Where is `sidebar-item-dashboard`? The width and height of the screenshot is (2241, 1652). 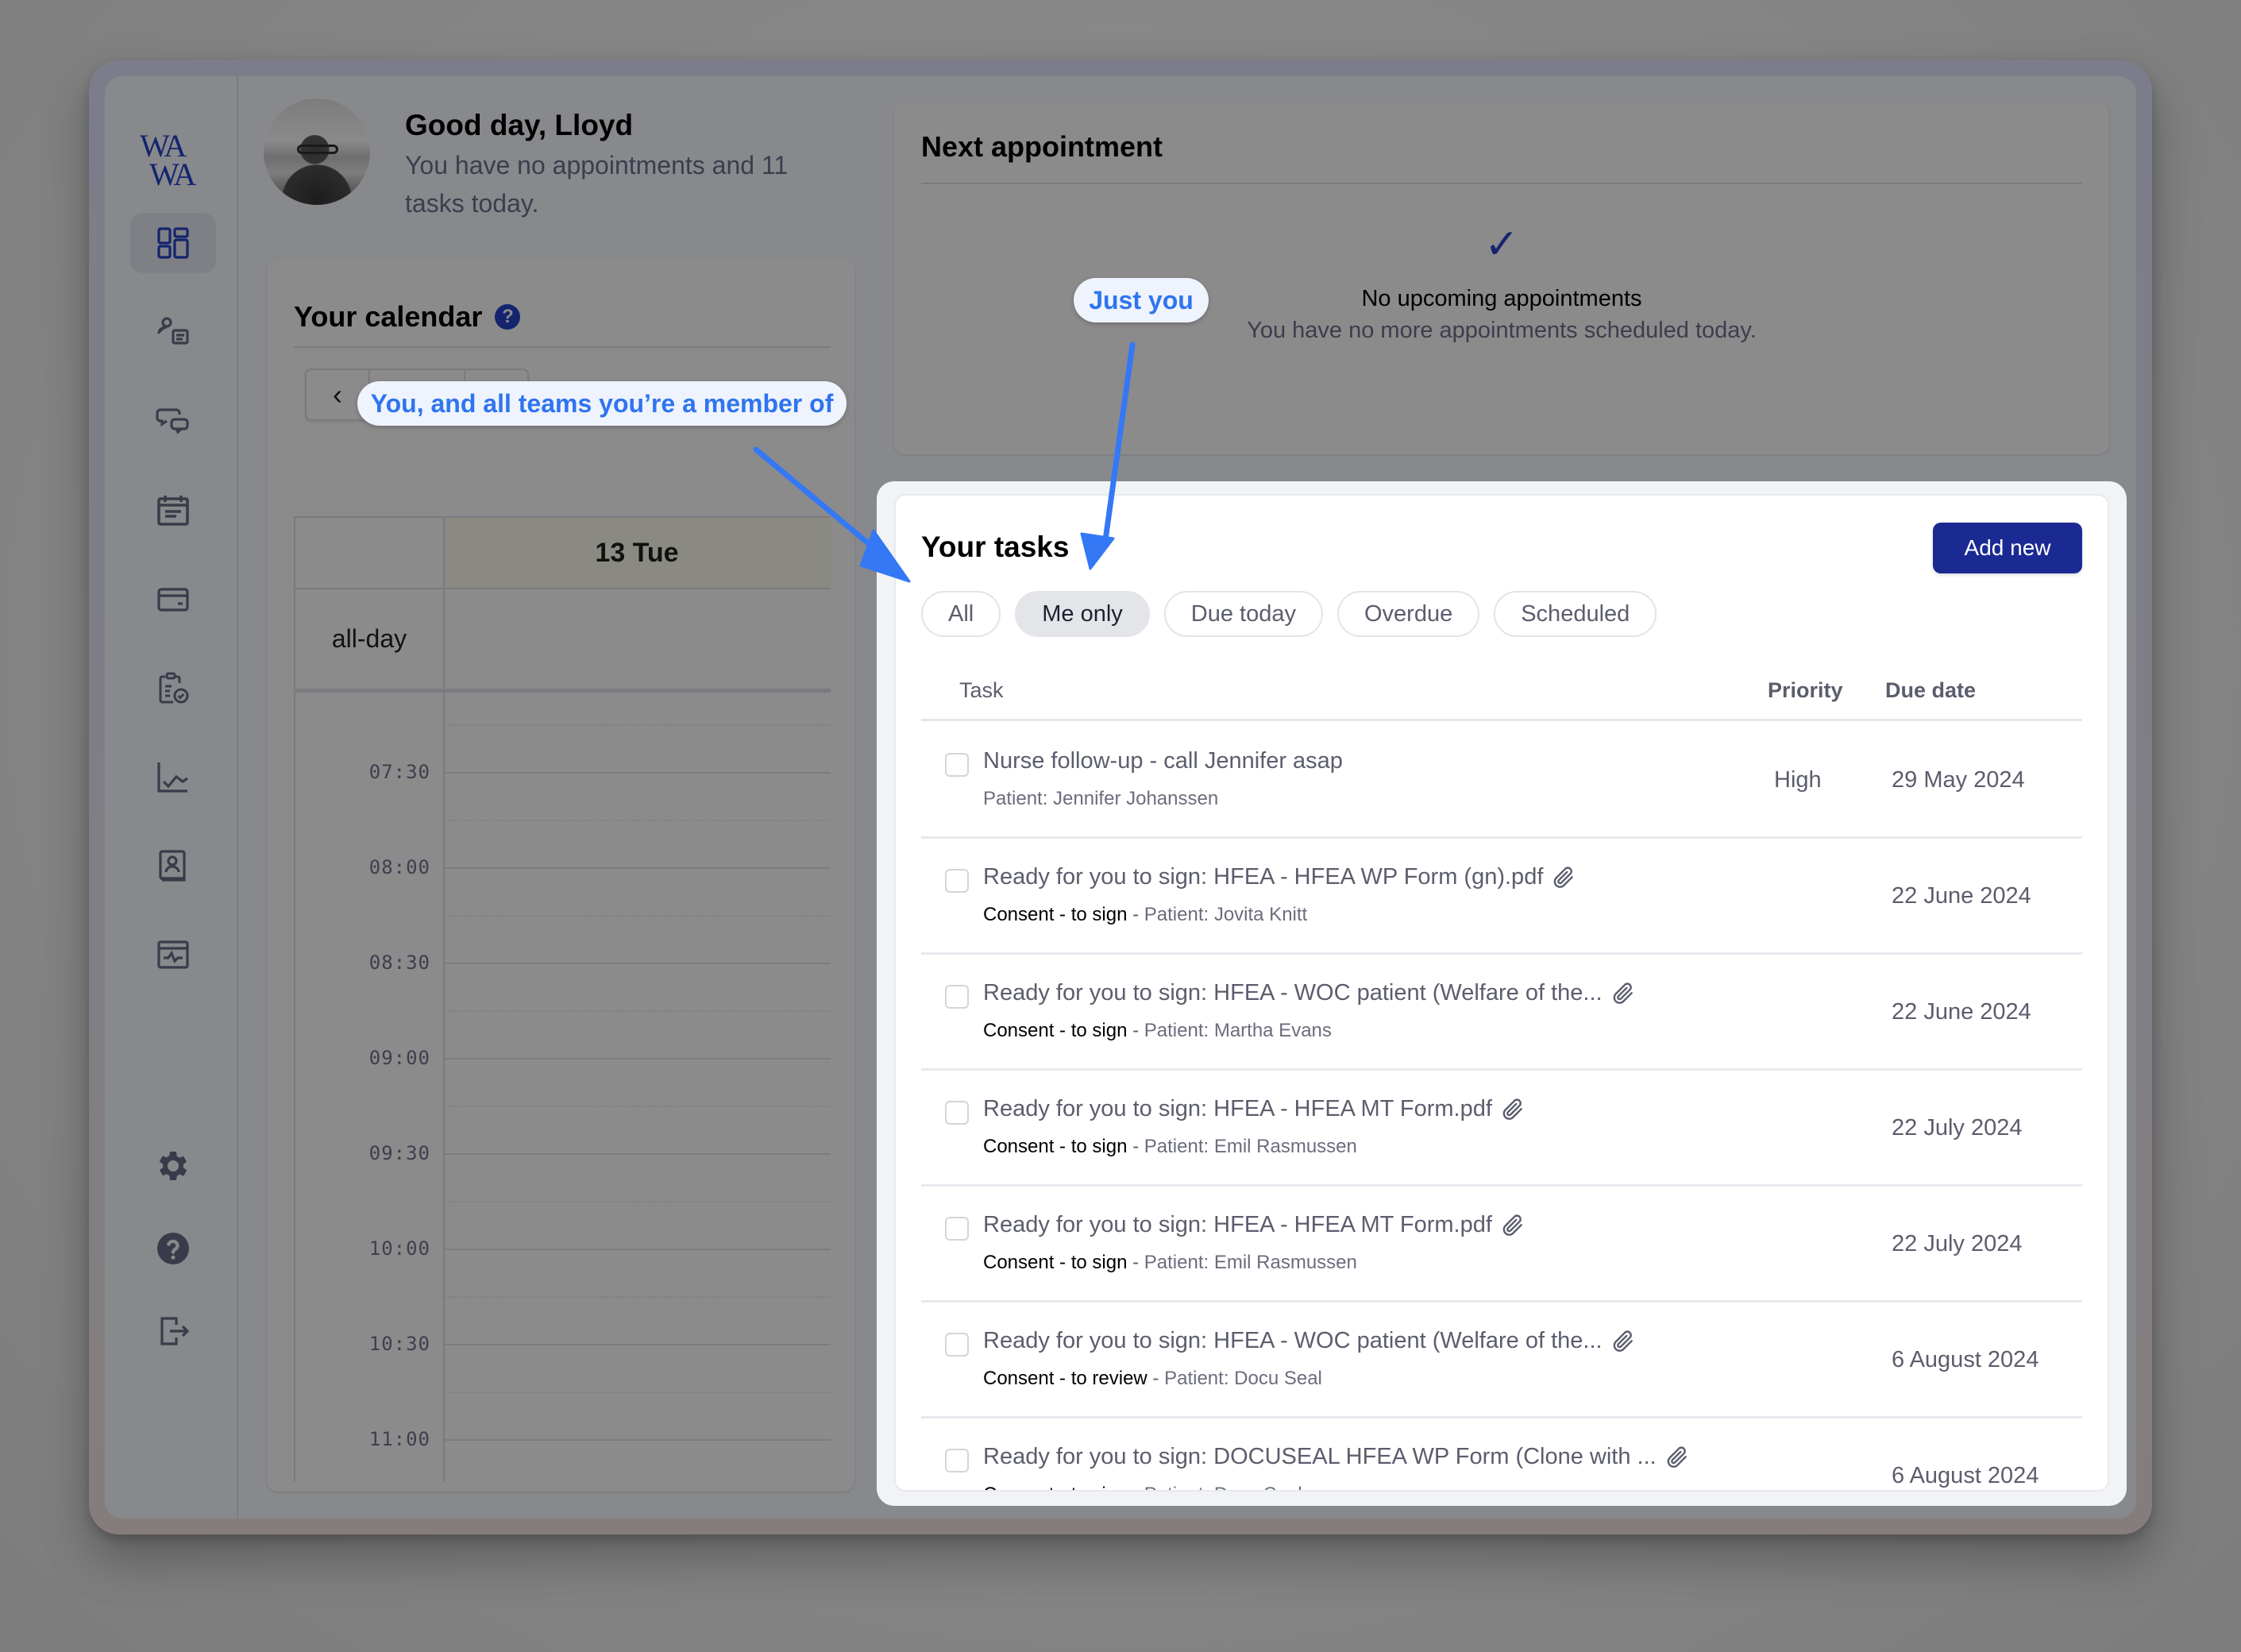
sidebar-item-dashboard is located at coordinates (173, 243).